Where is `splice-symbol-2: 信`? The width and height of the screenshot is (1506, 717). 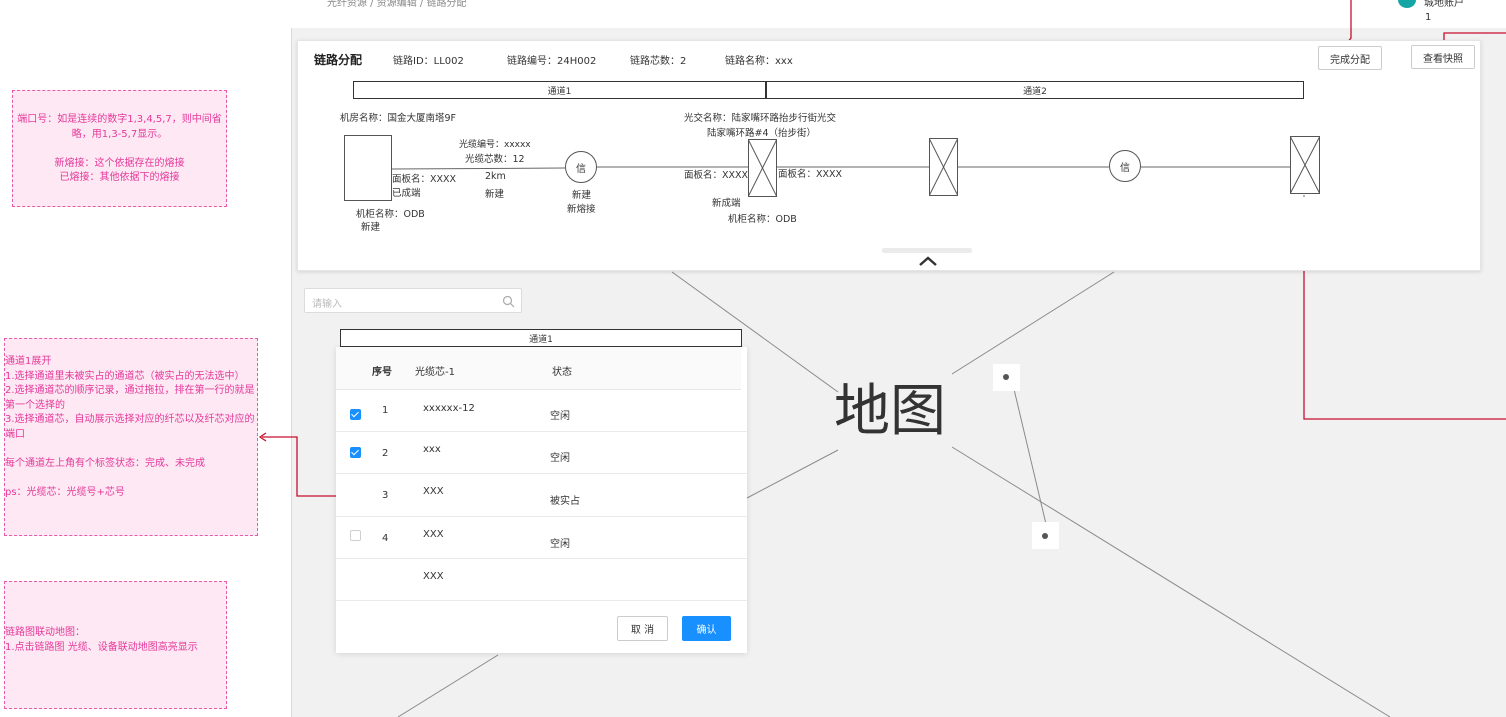 splice-symbol-2: 信 is located at coordinates (1125, 168).